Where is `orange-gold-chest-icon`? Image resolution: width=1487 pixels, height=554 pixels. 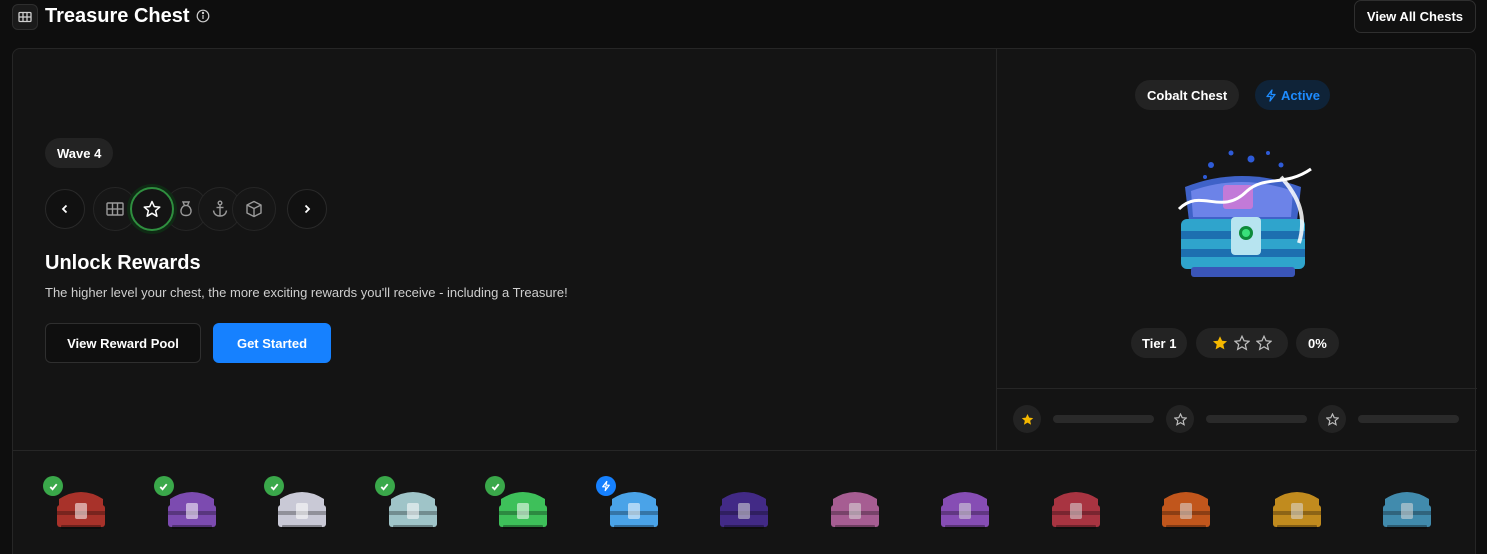 orange-gold-chest-icon is located at coordinates (1186, 507).